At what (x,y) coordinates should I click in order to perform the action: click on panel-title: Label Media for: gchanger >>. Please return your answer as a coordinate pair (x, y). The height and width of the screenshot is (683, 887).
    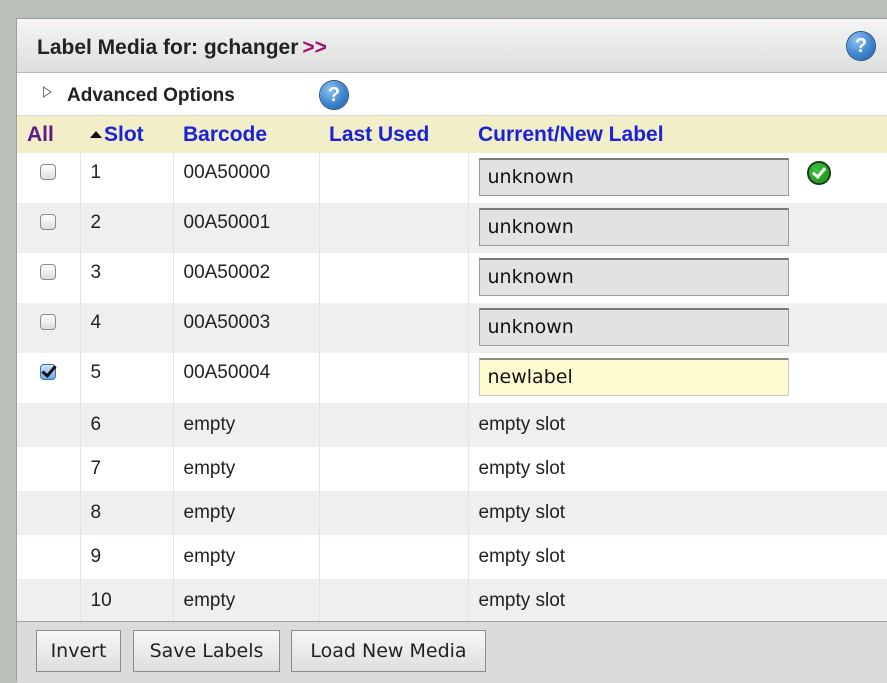
    Looking at the image, I should click on (182, 48).